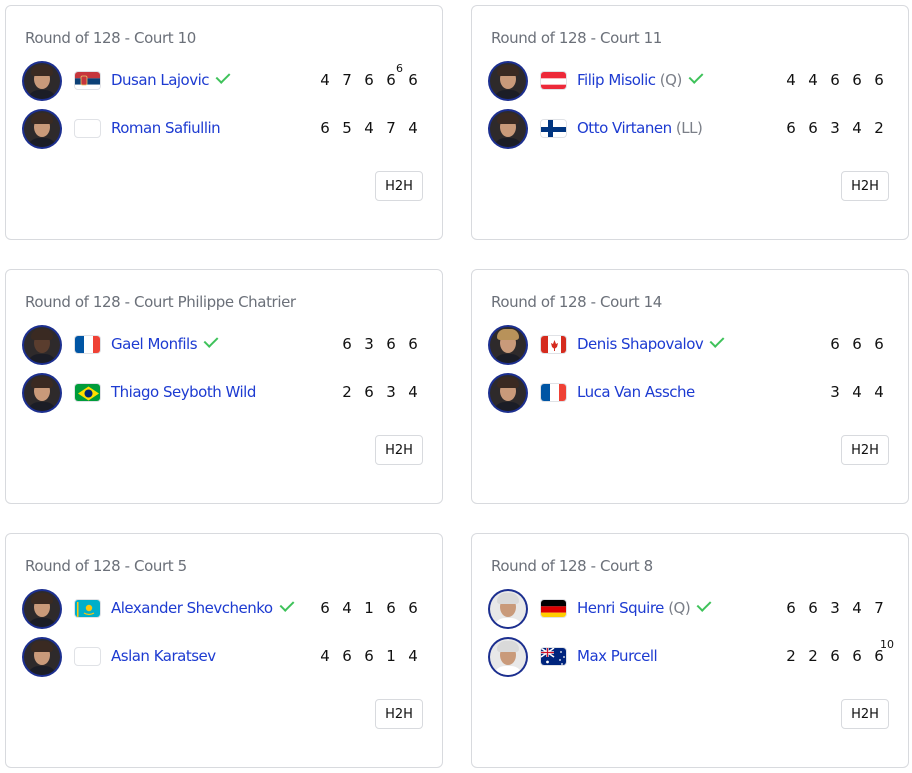 The image size is (912, 773). I want to click on player-row: Luca Van Assche 3 4 4, so click(690, 395).